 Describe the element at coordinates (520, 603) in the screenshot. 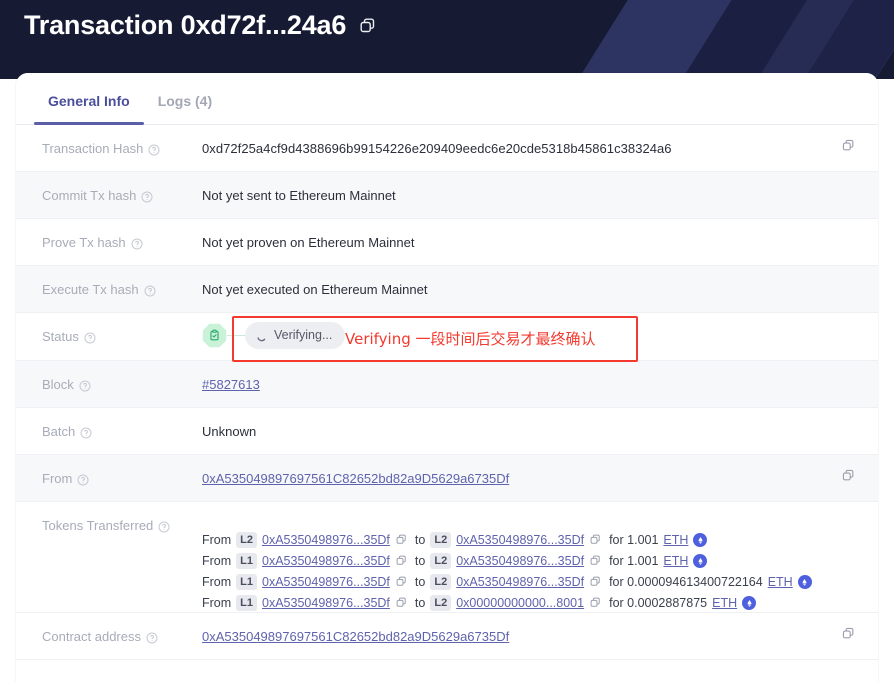

I see `transfer-to-address: 0x00000000000...8001` at that location.